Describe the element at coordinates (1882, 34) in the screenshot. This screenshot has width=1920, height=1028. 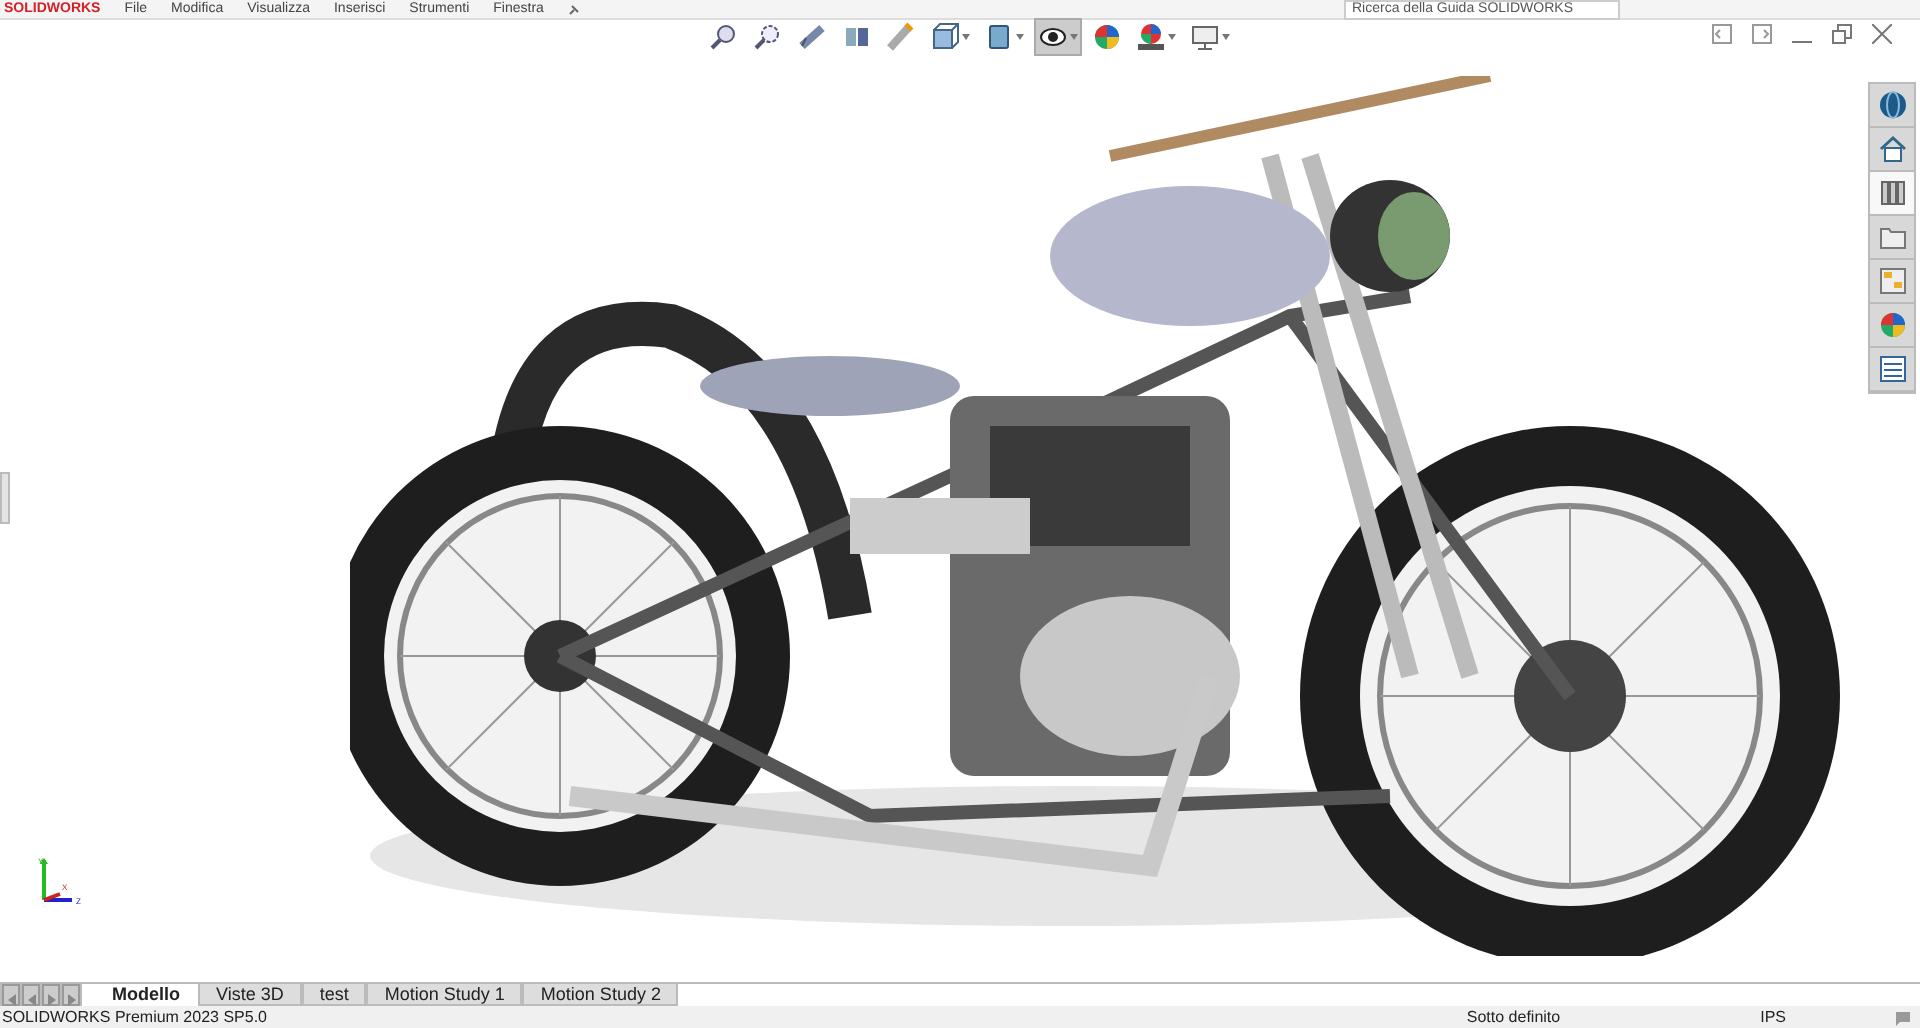
I see `close-icon` at that location.